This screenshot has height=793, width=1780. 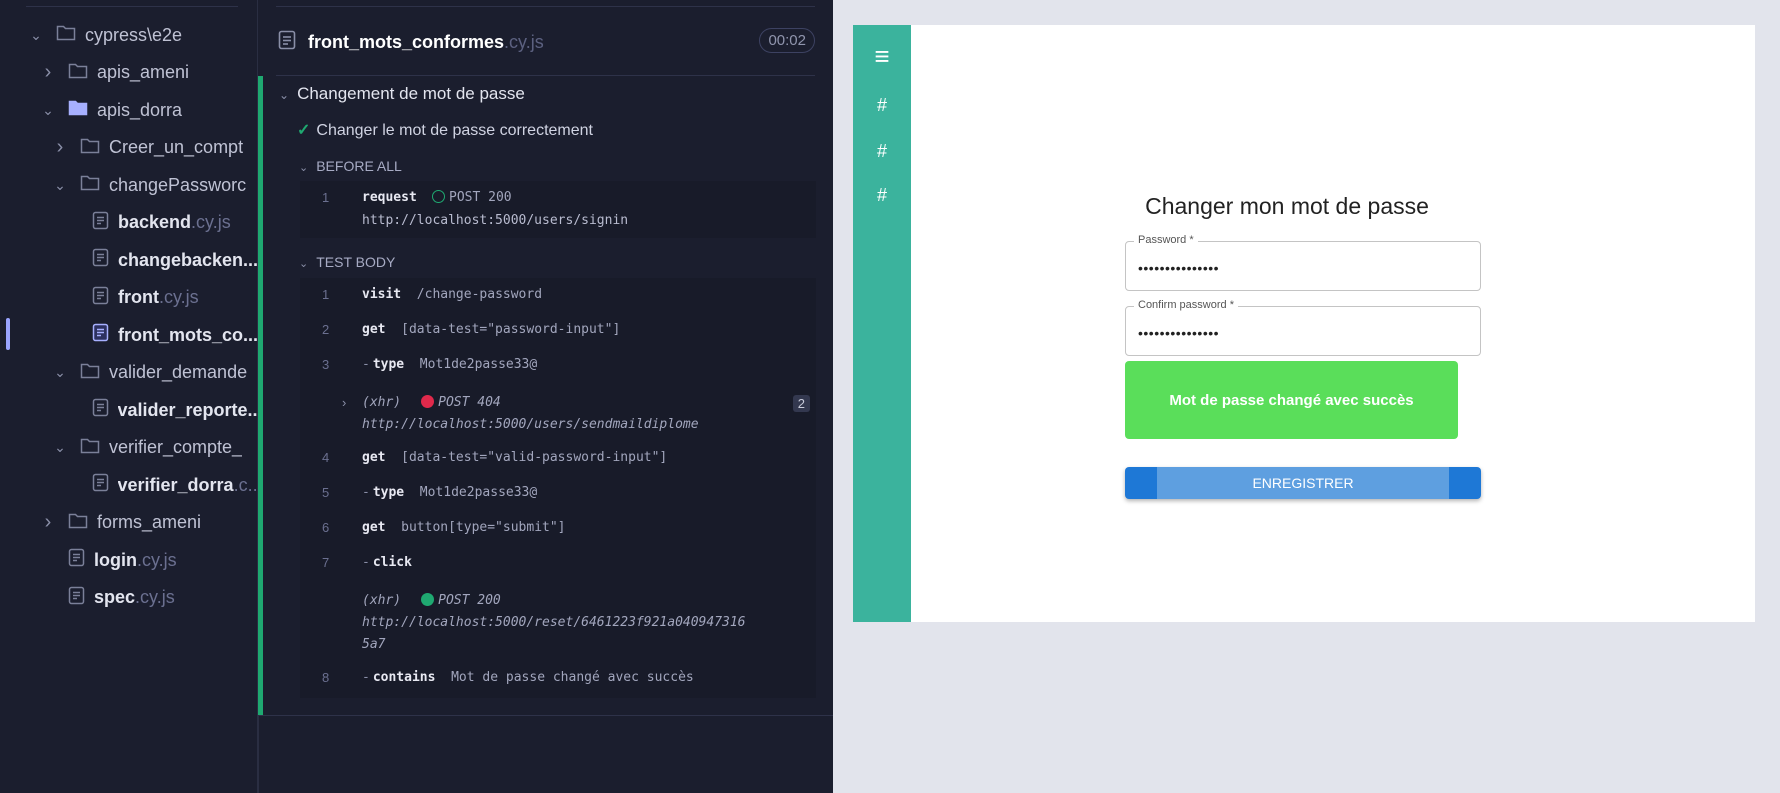 I want to click on tree-folder: ⌄ cypress\e2e, so click(x=143, y=35).